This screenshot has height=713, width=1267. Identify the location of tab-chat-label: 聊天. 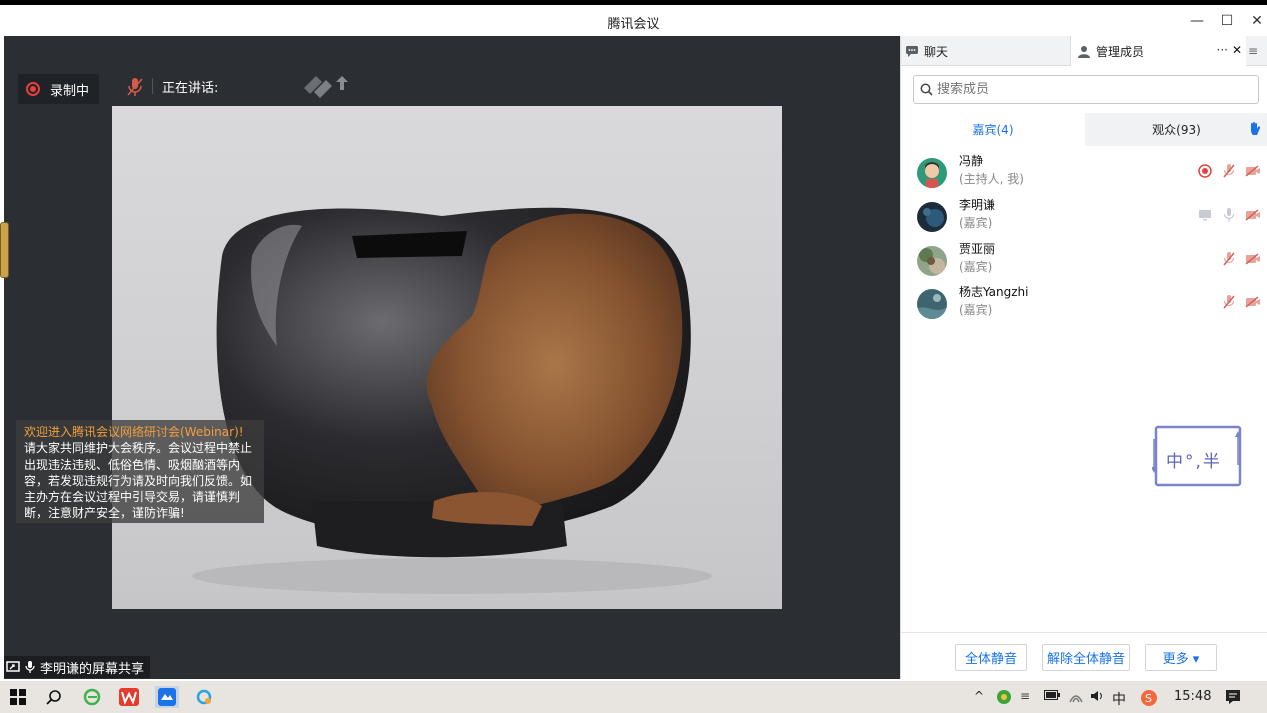
(936, 51).